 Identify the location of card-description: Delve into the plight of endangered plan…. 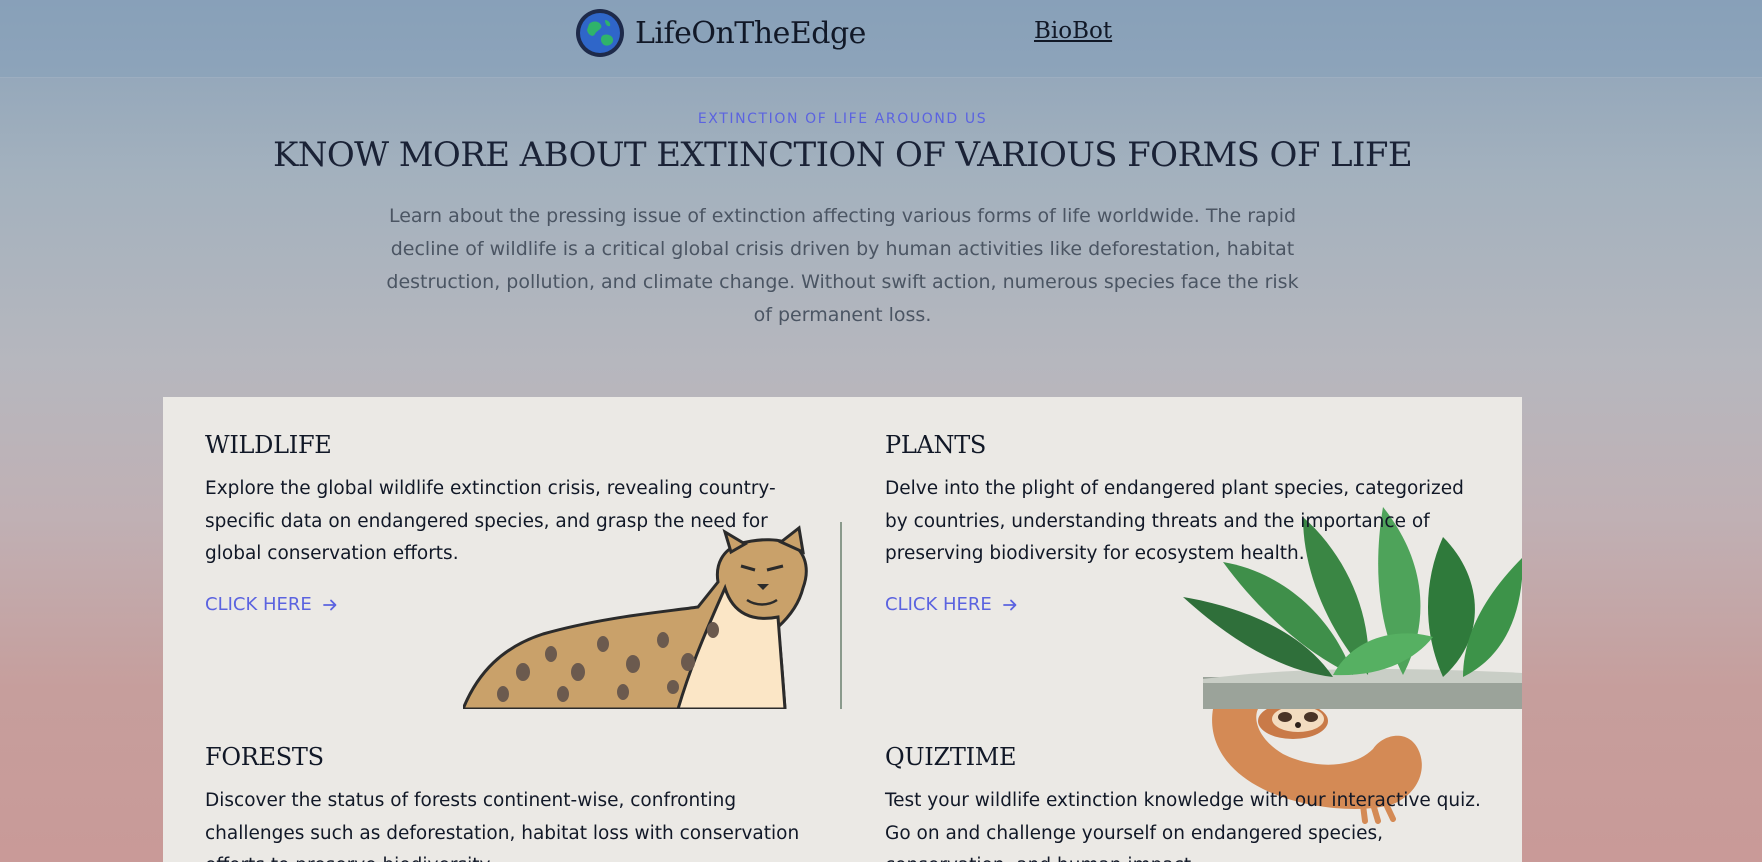
(1174, 521).